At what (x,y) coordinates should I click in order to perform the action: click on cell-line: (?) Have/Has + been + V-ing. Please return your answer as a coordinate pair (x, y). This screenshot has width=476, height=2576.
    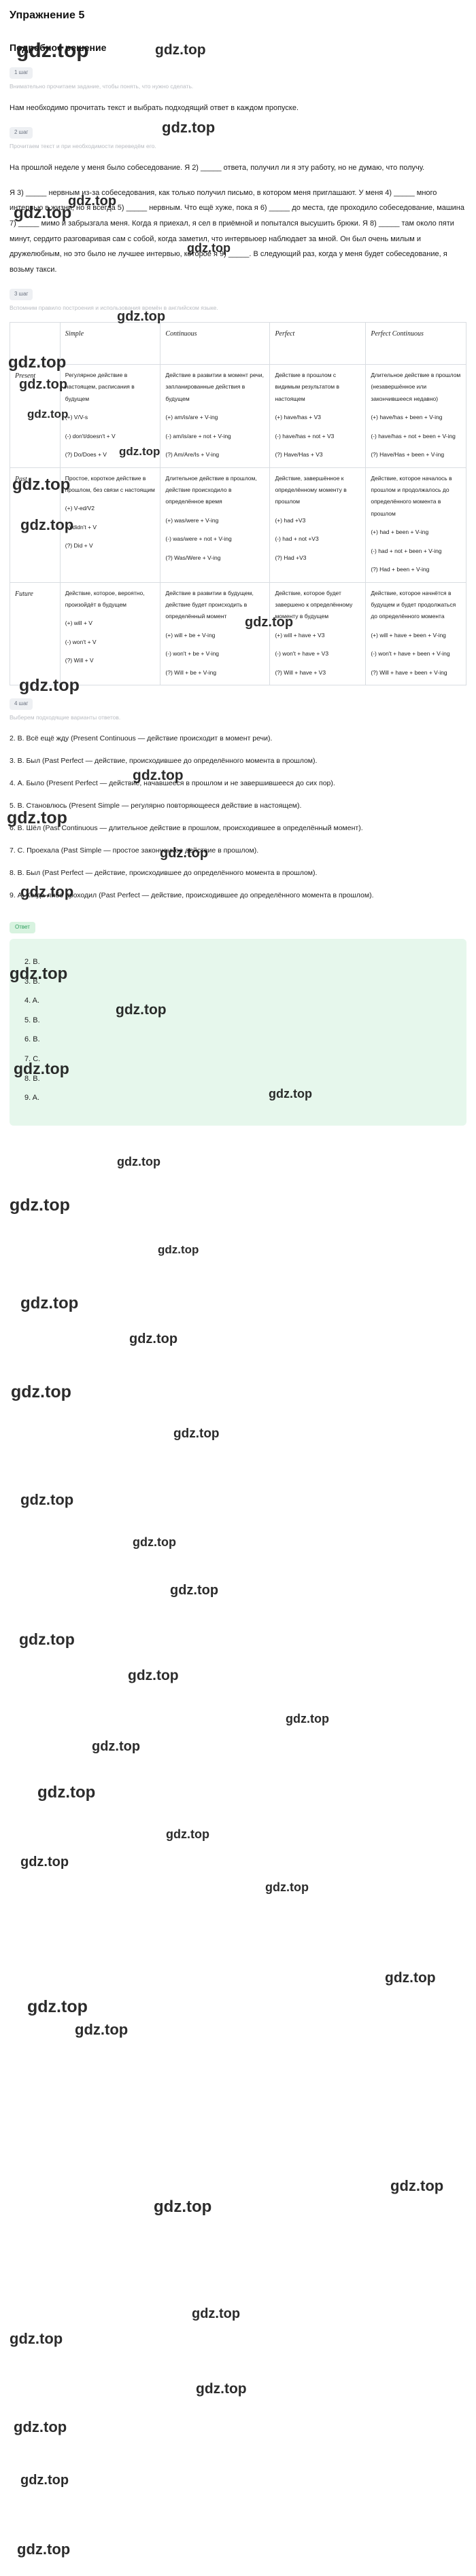
    Looking at the image, I should click on (408, 455).